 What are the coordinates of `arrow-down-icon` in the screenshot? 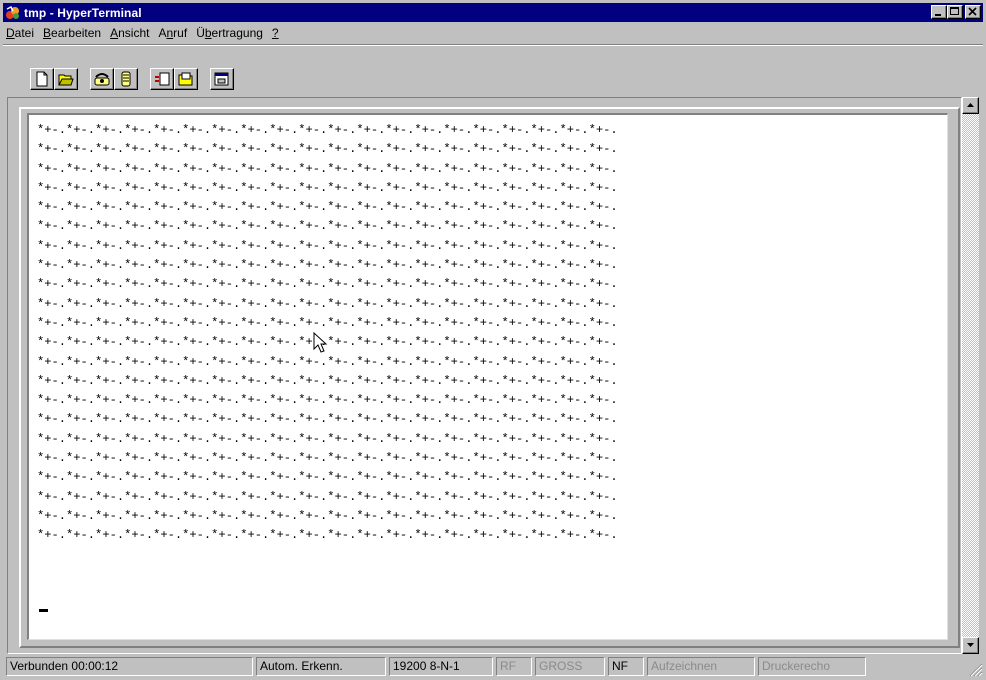 It's located at (970, 645).